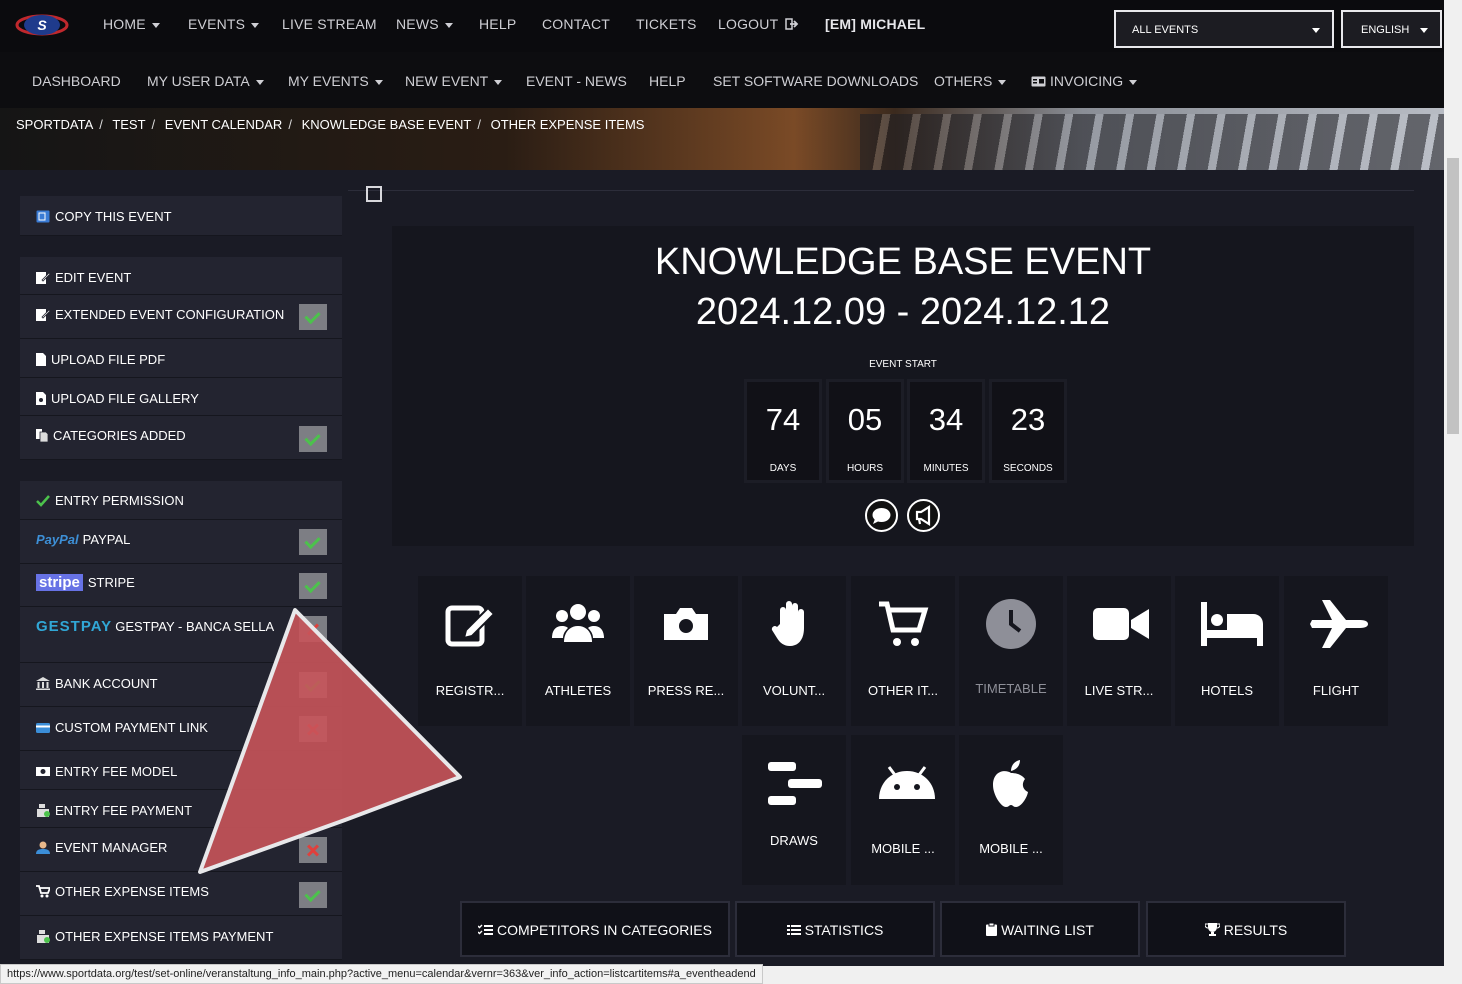 The image size is (1462, 984). I want to click on chat-button, so click(881, 515).